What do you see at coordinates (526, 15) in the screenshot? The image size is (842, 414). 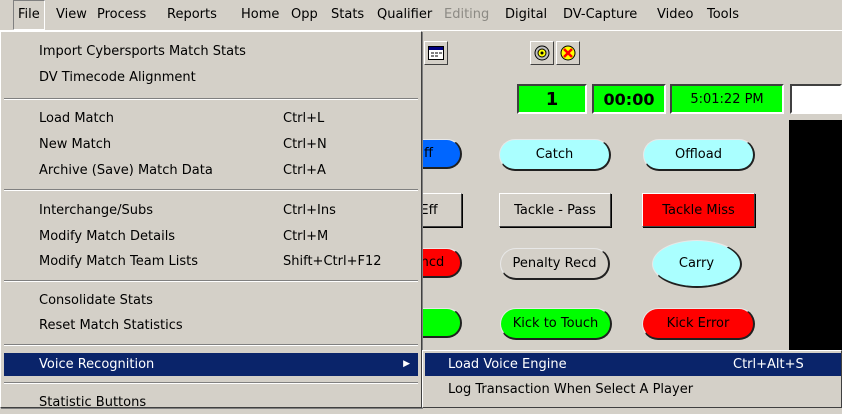 I see `menu-digital: Digital` at bounding box center [526, 15].